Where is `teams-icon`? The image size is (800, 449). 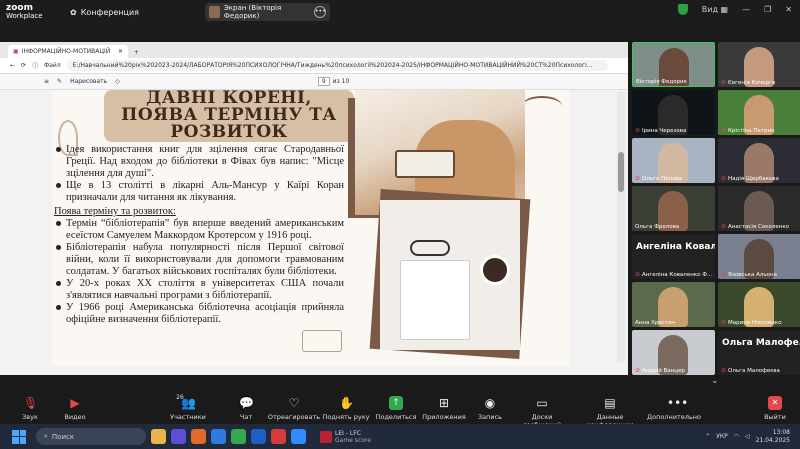
teams-icon is located at coordinates (178, 436).